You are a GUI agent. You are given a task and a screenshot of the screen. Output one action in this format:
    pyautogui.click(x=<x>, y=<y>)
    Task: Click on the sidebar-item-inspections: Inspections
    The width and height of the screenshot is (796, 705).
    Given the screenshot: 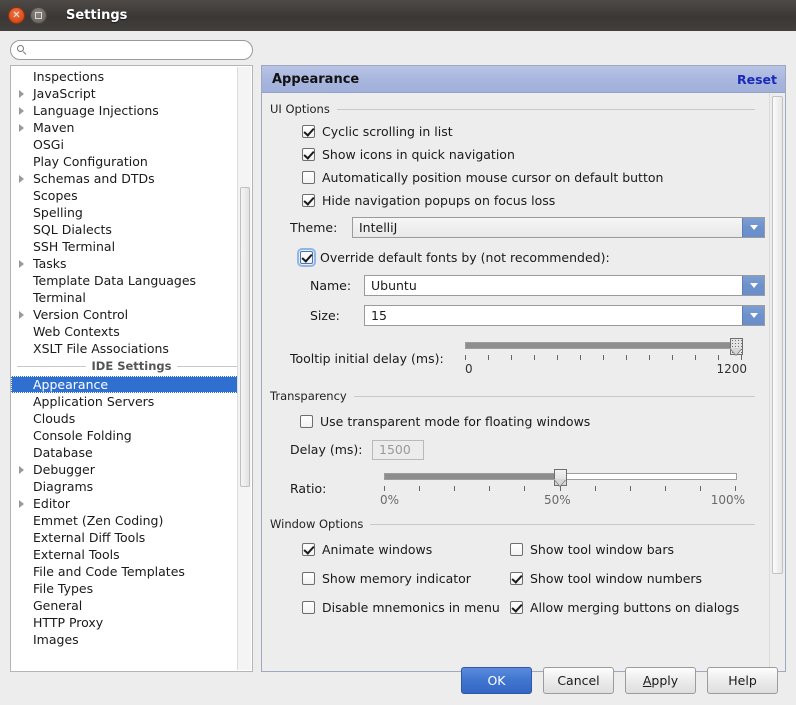 What is the action you would take?
    pyautogui.click(x=131, y=76)
    